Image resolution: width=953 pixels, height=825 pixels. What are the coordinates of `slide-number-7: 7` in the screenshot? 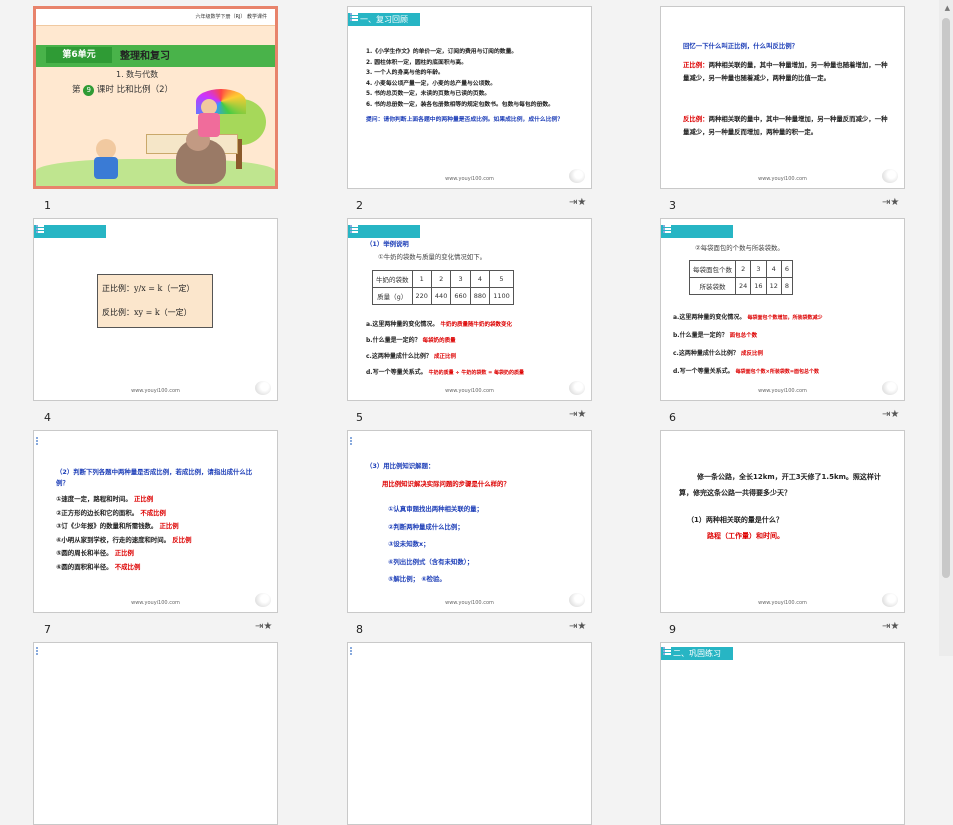 It's located at (47, 629).